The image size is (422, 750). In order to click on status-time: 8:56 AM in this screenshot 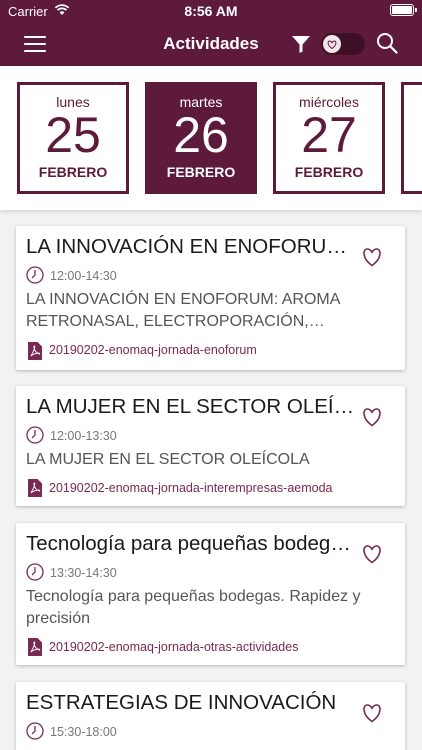, I will do `click(211, 11)`.